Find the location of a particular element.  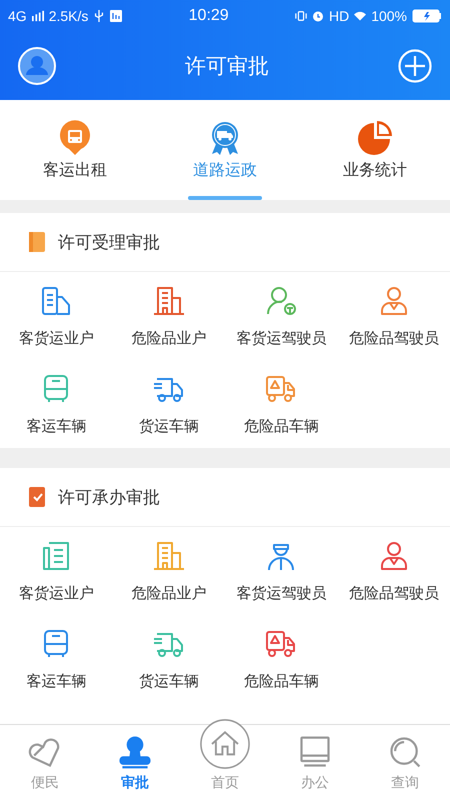

battery-icon is located at coordinates (427, 16).